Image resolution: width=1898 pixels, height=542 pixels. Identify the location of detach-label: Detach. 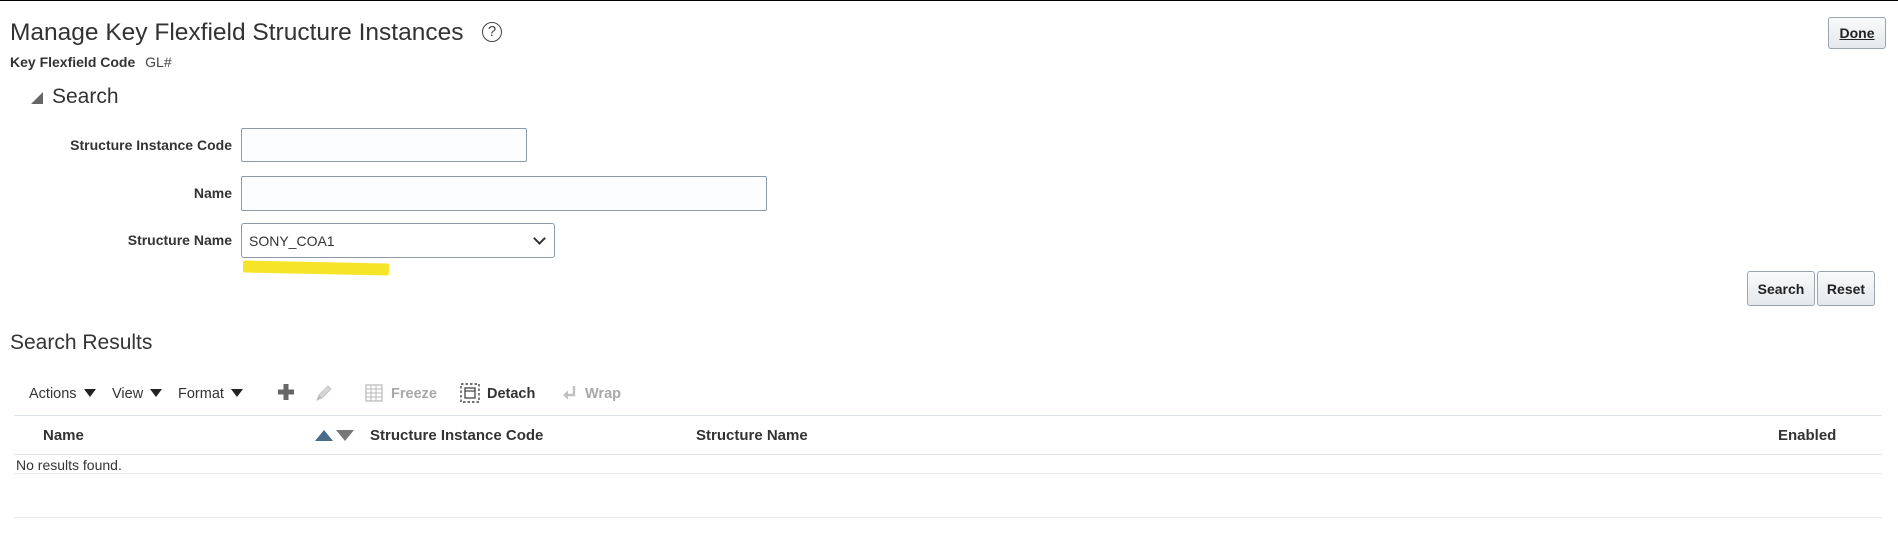
(511, 394).